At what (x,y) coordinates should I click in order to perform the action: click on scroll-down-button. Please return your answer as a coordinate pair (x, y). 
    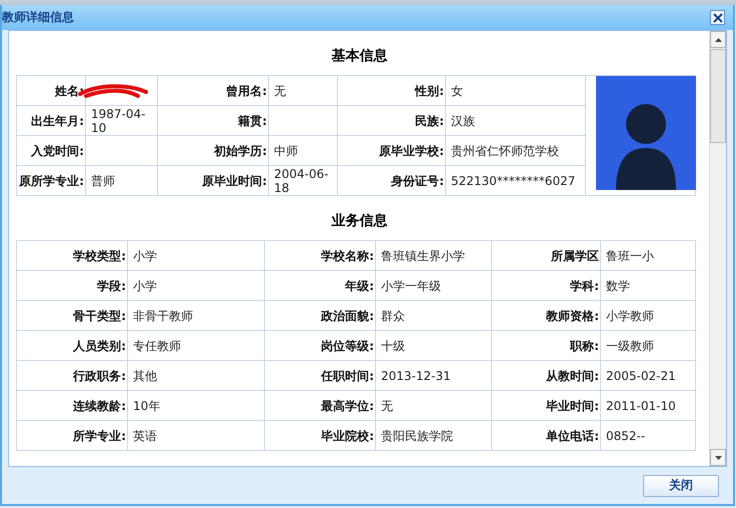
    Looking at the image, I should click on (718, 457).